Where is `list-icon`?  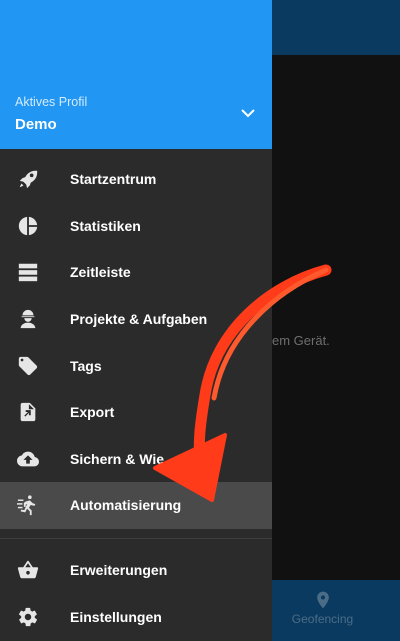
list-icon is located at coordinates (28, 272).